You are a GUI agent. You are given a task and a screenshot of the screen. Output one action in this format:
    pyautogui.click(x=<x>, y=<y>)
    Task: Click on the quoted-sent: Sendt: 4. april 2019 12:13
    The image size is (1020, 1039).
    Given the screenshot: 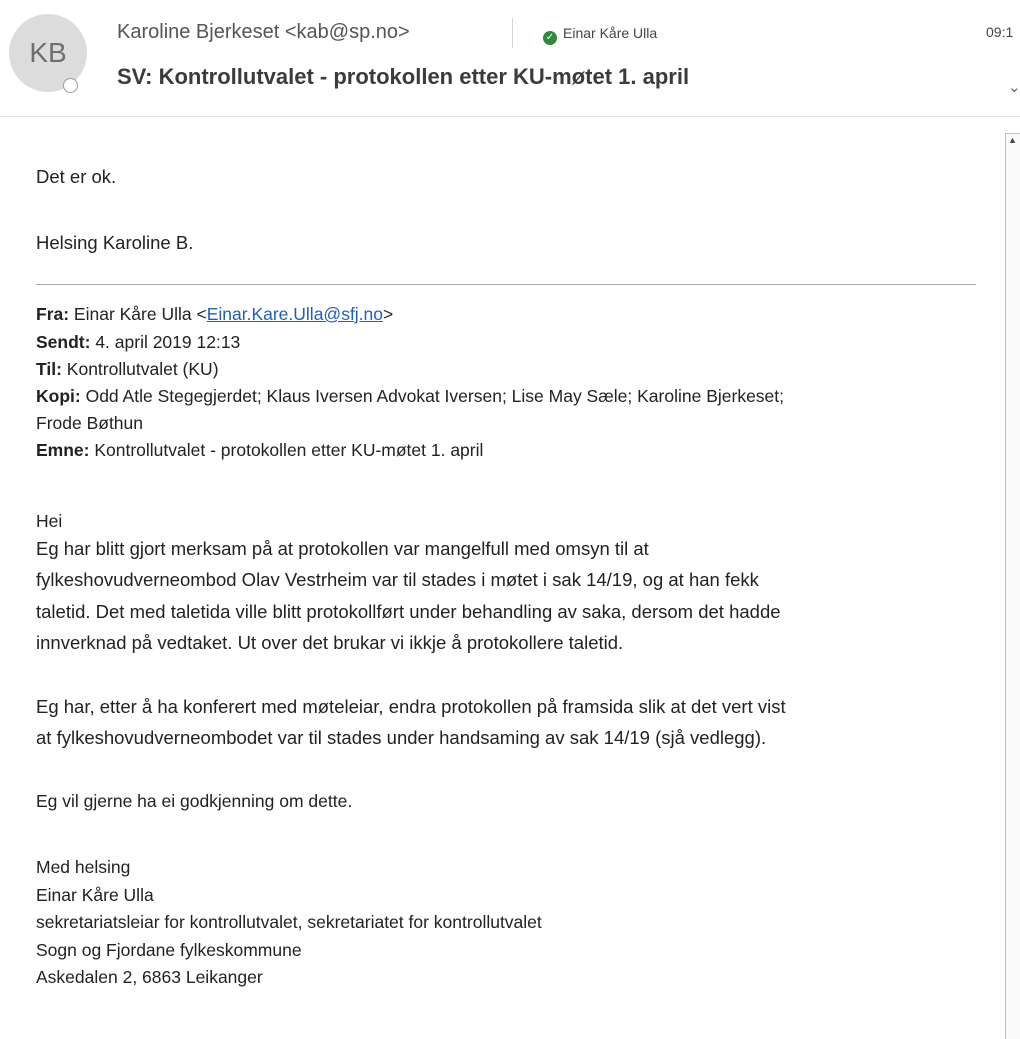 What is the action you would take?
    pyautogui.click(x=138, y=342)
    